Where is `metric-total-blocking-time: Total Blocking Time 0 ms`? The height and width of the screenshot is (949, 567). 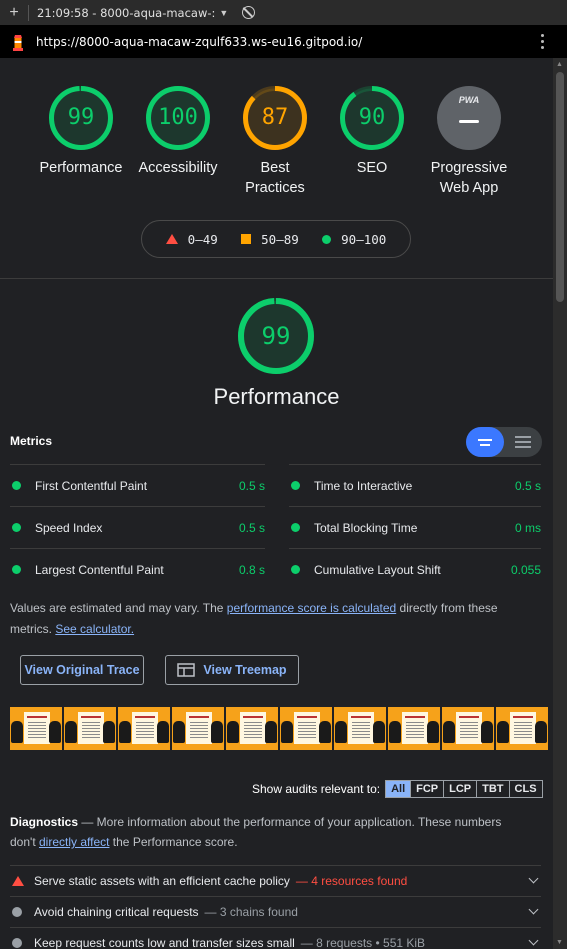 metric-total-blocking-time: Total Blocking Time 0 ms is located at coordinates (415, 527).